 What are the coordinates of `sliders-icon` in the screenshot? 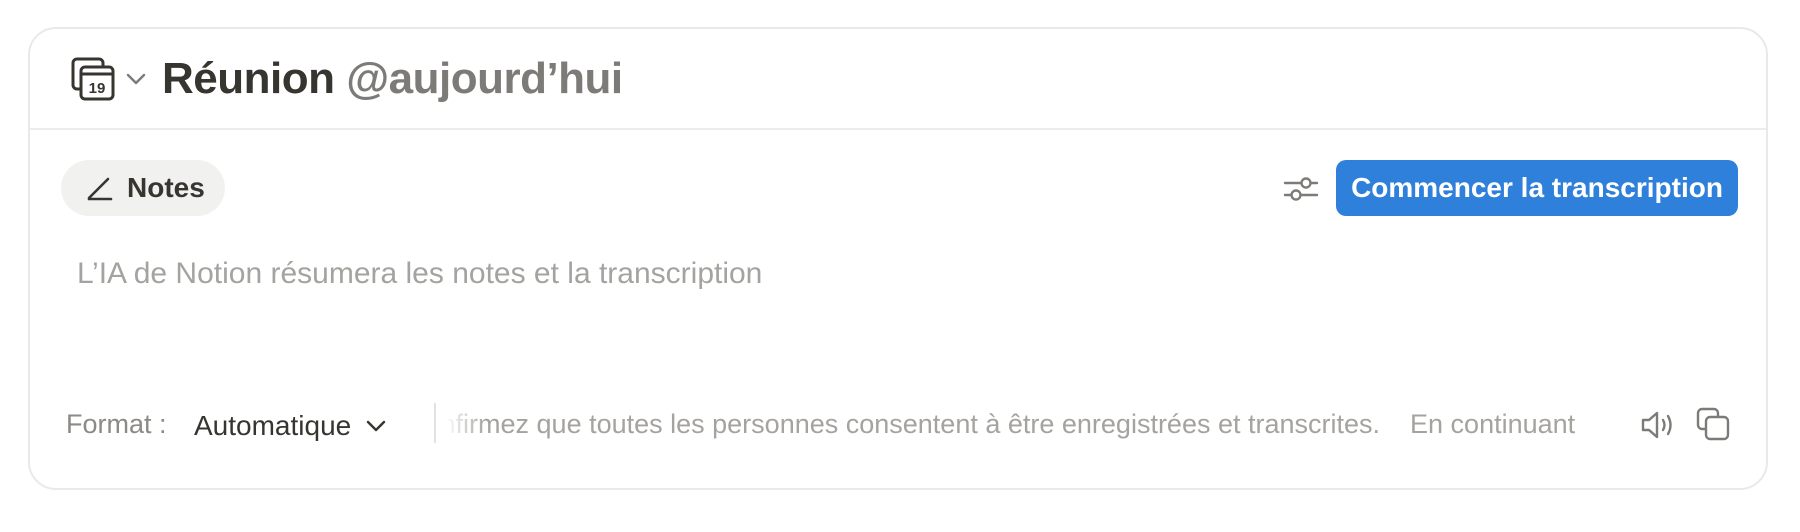 It's located at (1301, 189).